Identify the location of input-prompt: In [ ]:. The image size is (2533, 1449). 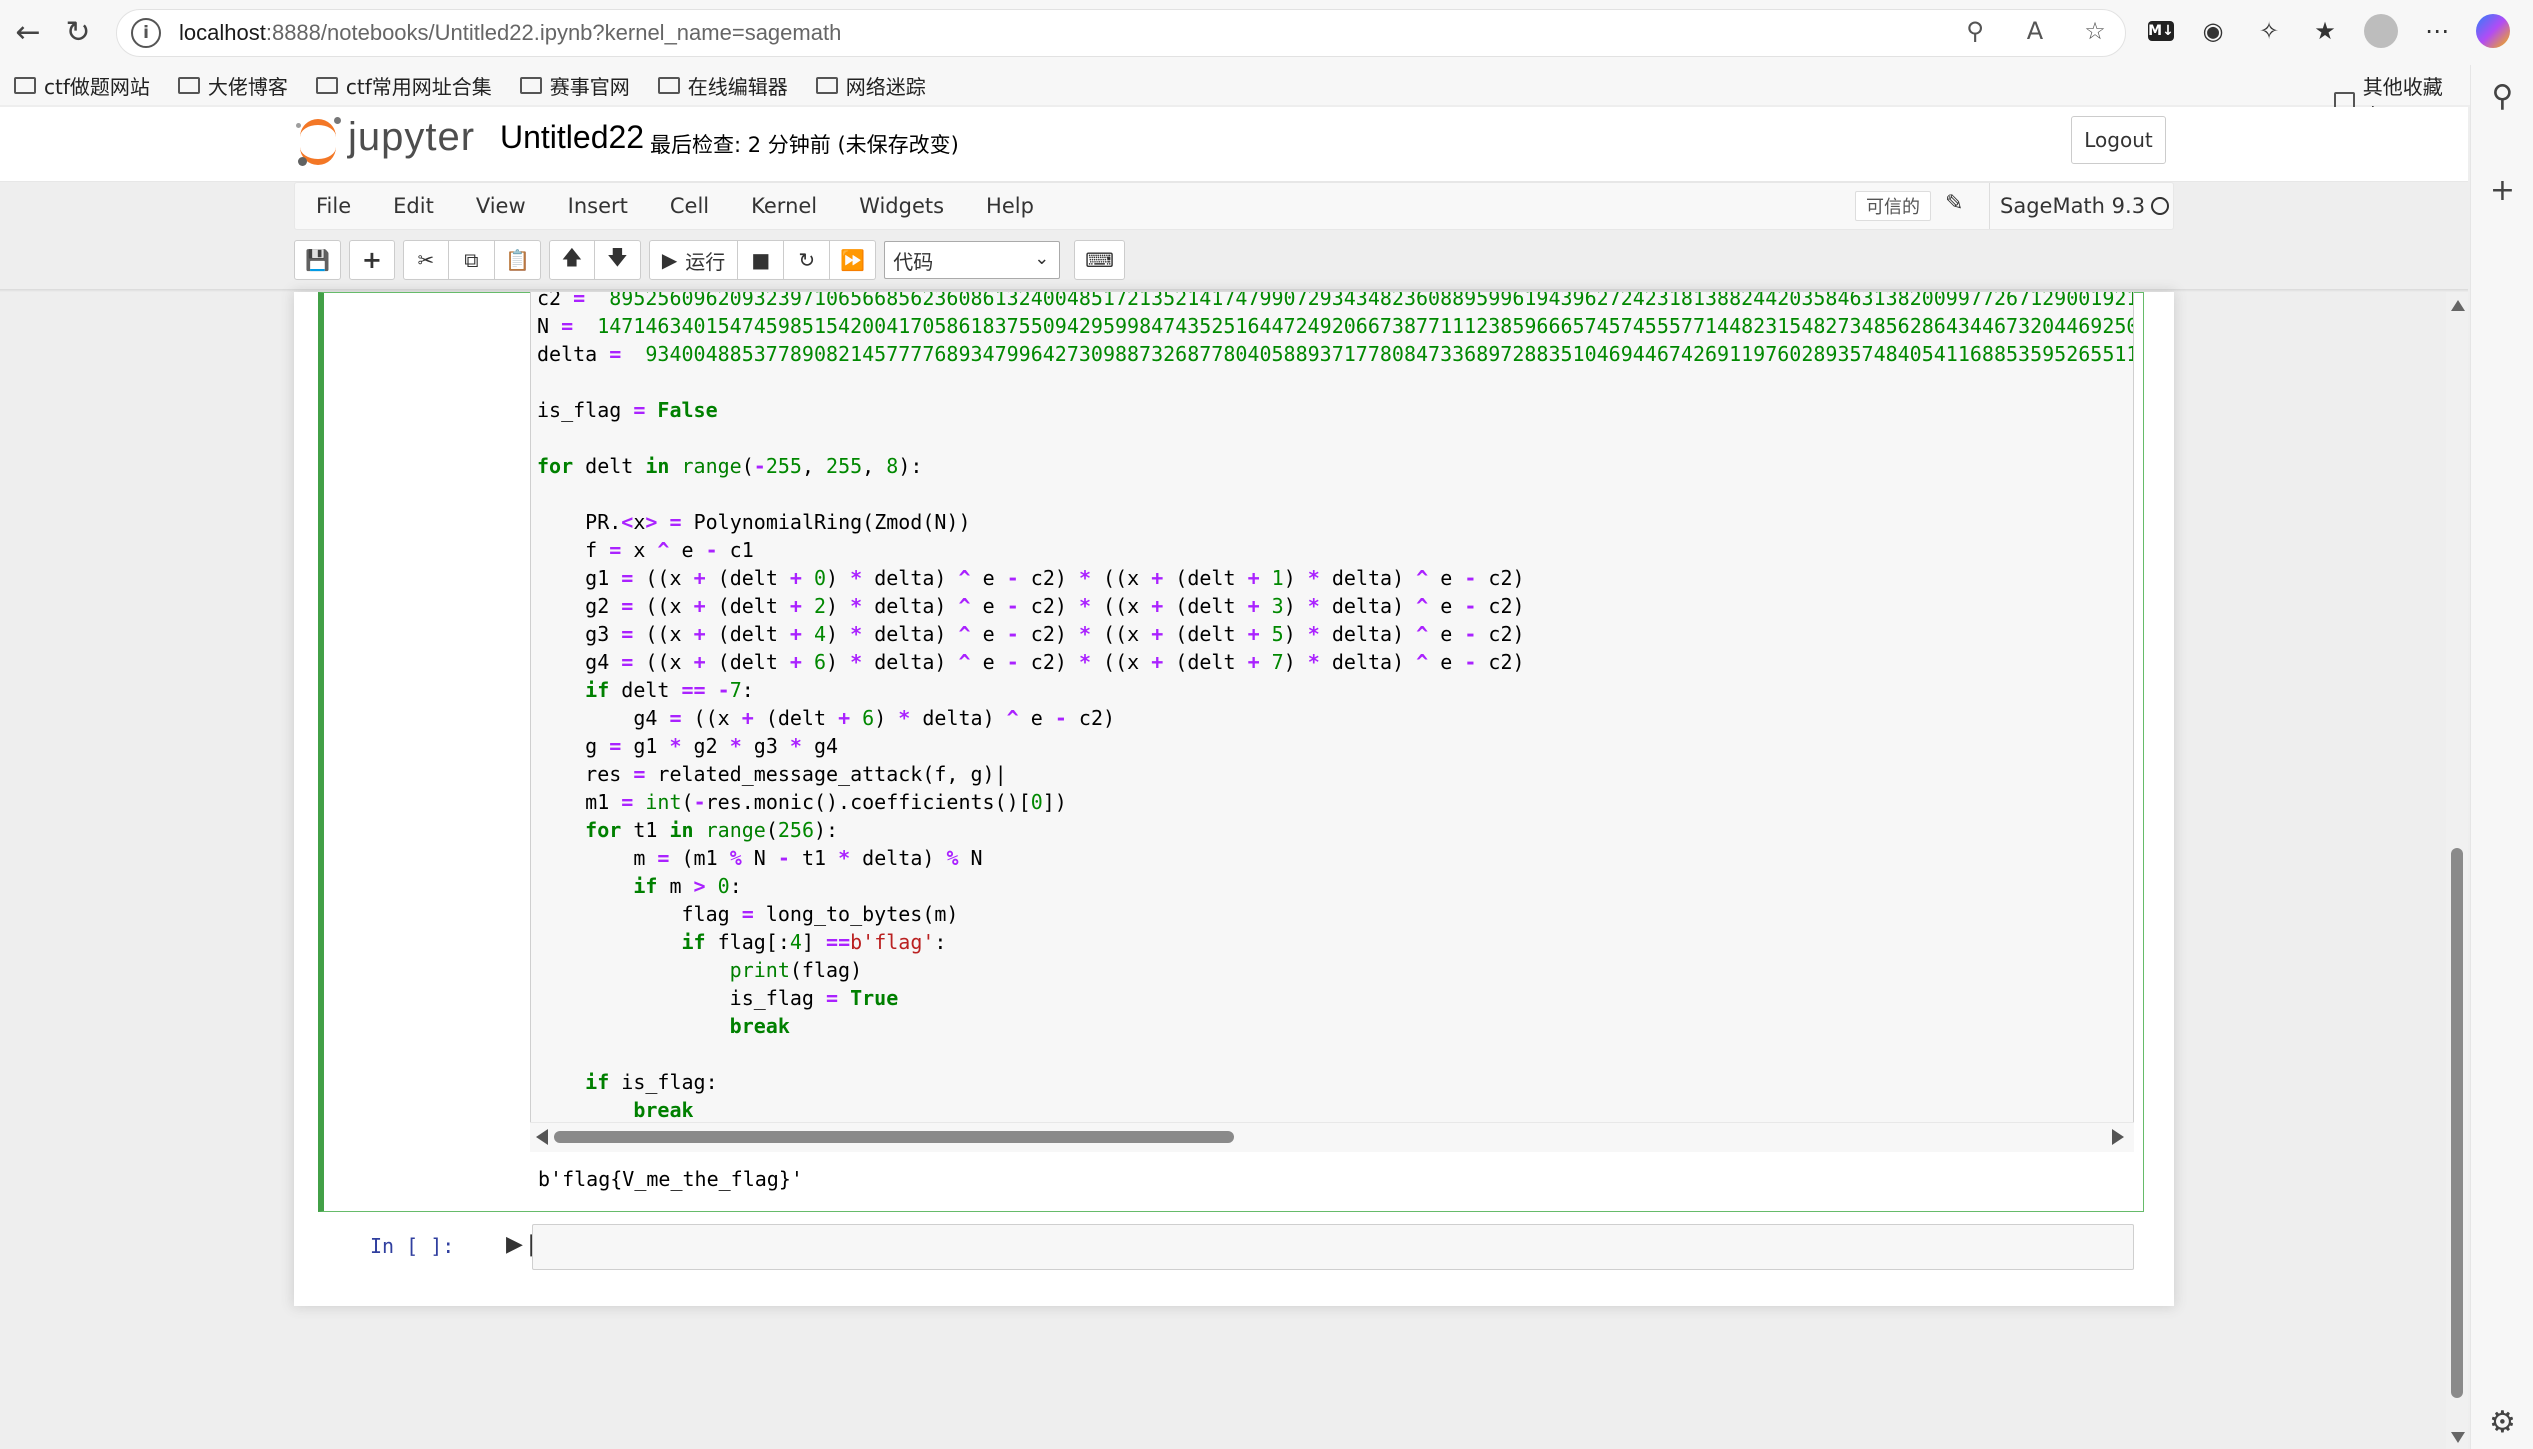
(412, 1246).